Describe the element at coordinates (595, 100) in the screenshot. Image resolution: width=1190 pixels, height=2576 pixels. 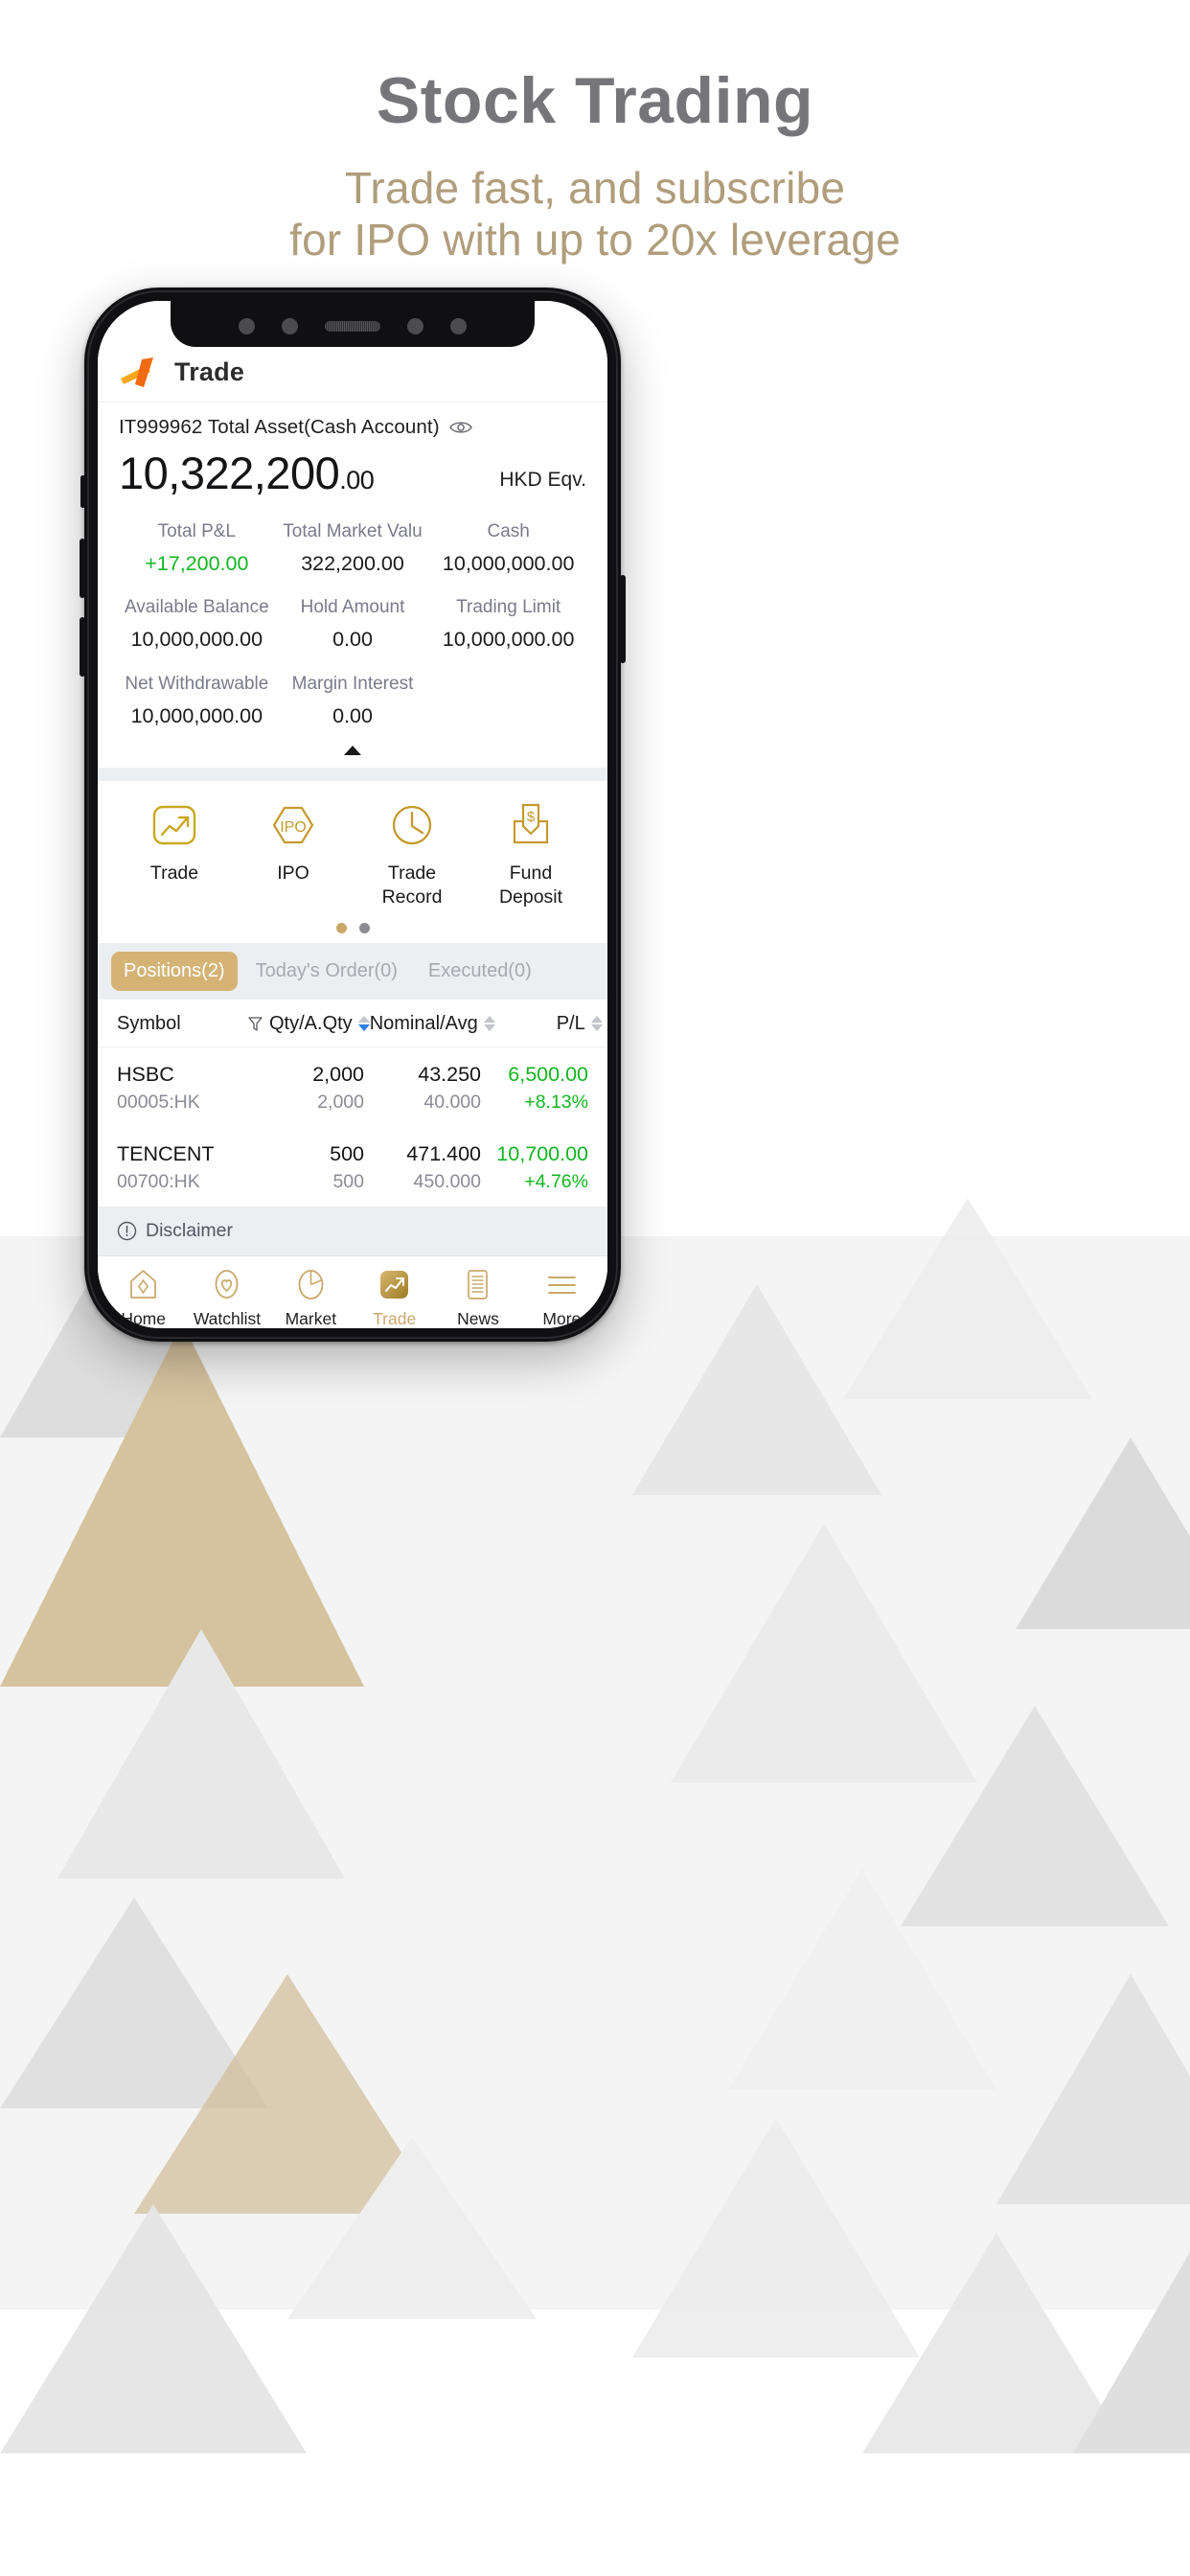
I see `page-title: Stock Trading` at that location.